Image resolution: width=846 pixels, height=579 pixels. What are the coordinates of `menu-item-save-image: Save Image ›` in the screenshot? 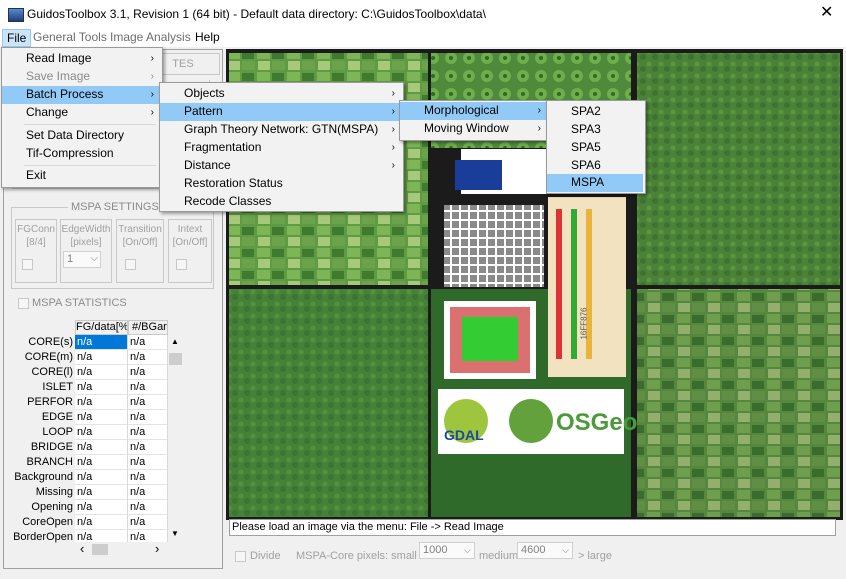 It's located at (81, 77).